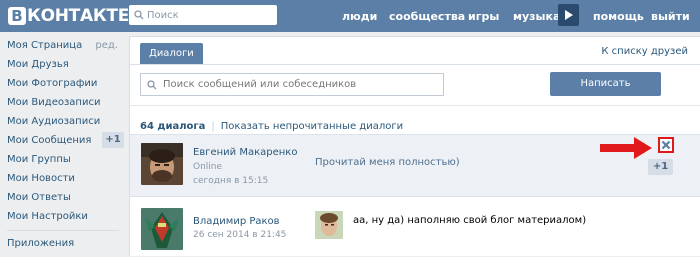  What do you see at coordinates (63, 159) in the screenshot?
I see `sidebar-item-groups: Мои Группы` at bounding box center [63, 159].